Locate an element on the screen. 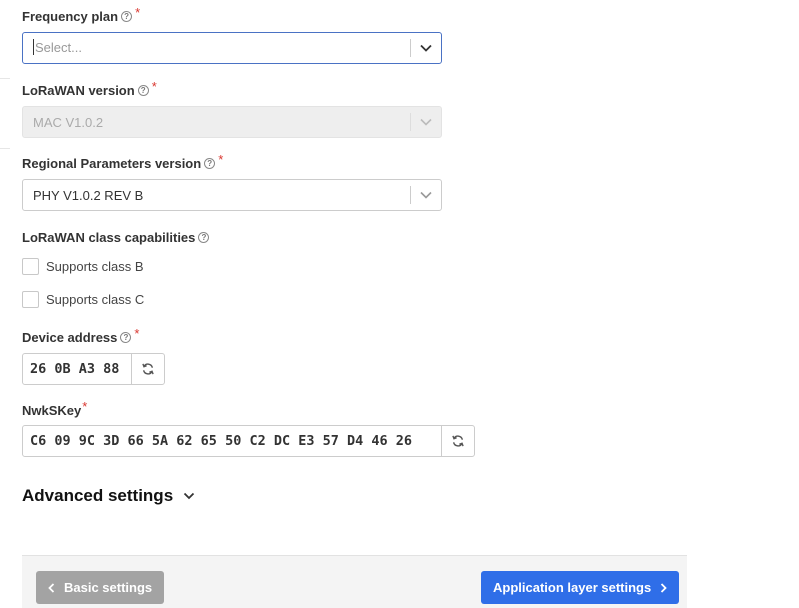 The width and height of the screenshot is (799, 608). basic-settings-button: Basic settings is located at coordinates (100, 587).